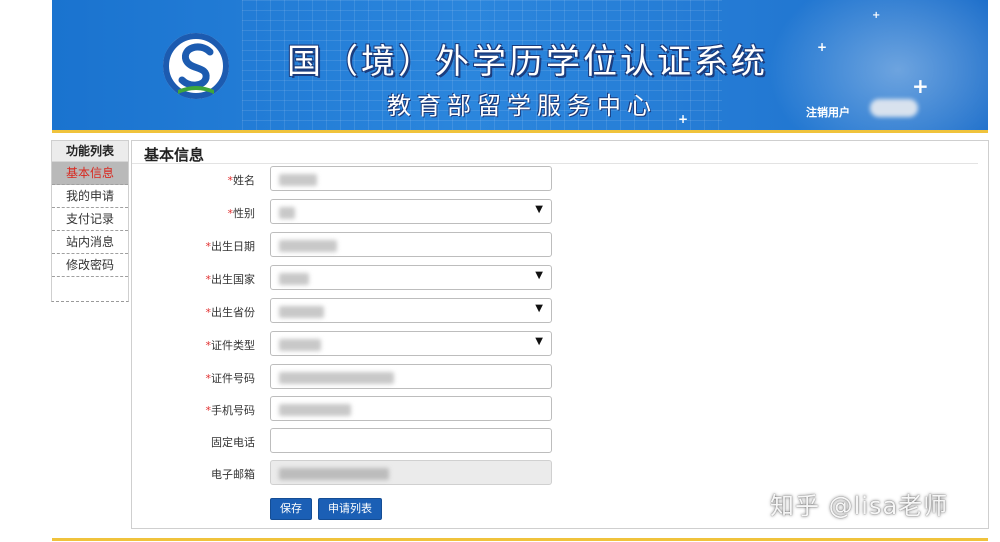 The image size is (1000, 542). What do you see at coordinates (411, 310) in the screenshot?
I see `birth-province-select: ▼` at bounding box center [411, 310].